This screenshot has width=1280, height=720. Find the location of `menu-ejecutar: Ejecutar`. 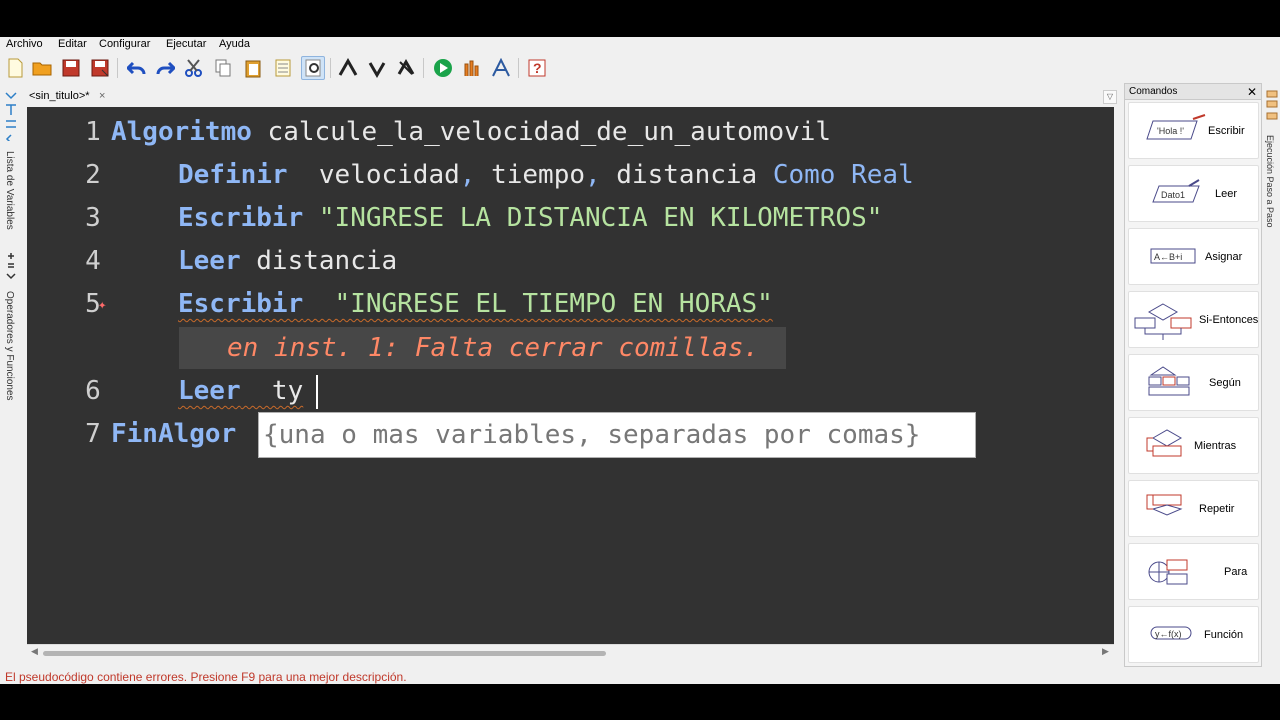

menu-ejecutar: Ejecutar is located at coordinates (186, 44).